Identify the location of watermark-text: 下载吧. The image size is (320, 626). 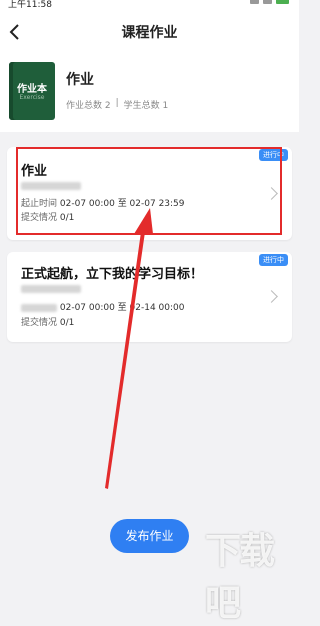
(240, 577).